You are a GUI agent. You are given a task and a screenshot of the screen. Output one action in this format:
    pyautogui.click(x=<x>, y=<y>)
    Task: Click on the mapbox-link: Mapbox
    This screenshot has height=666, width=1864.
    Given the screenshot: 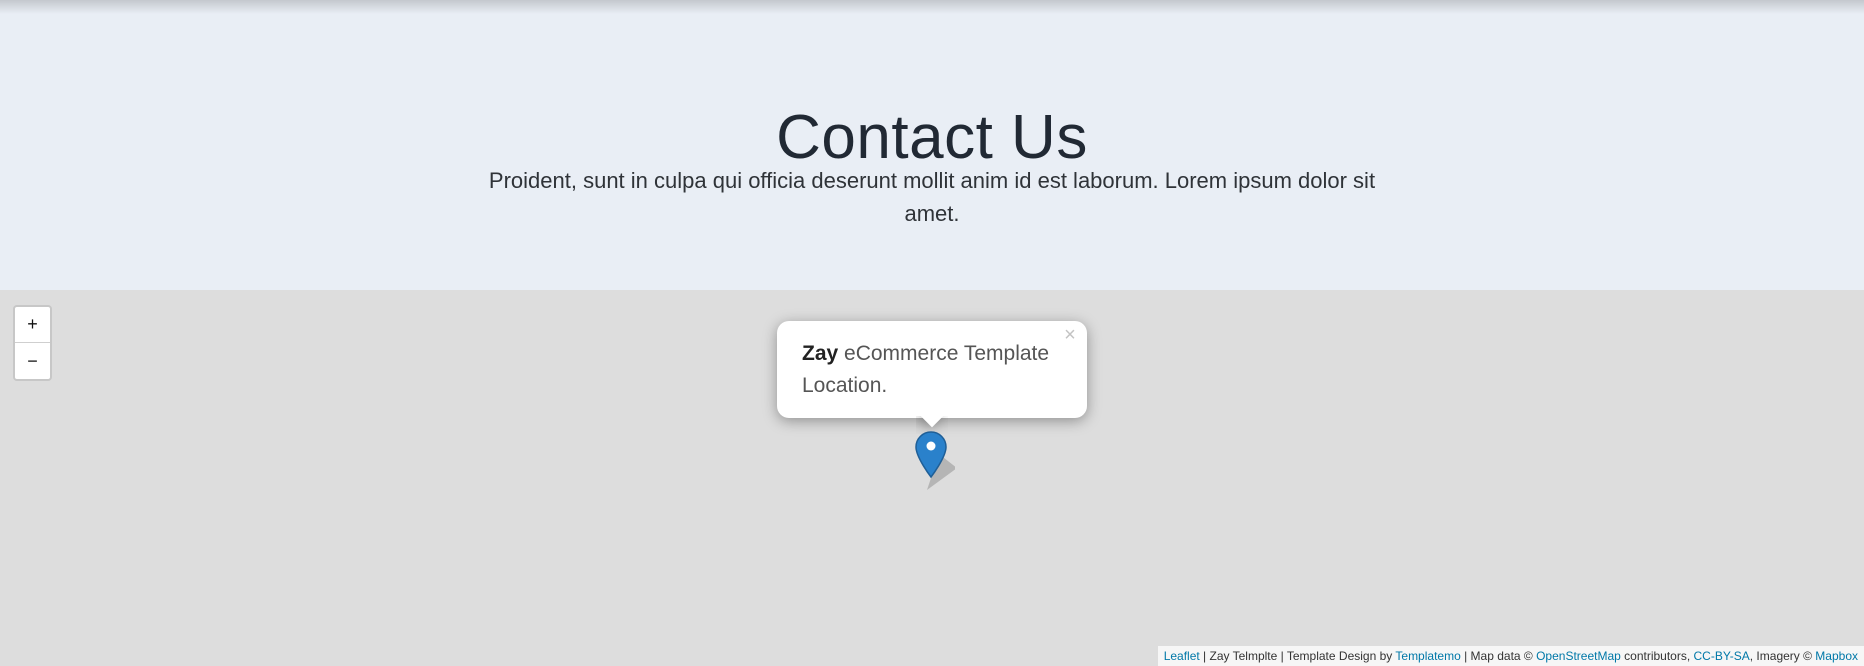 What is the action you would take?
    pyautogui.click(x=1836, y=656)
    